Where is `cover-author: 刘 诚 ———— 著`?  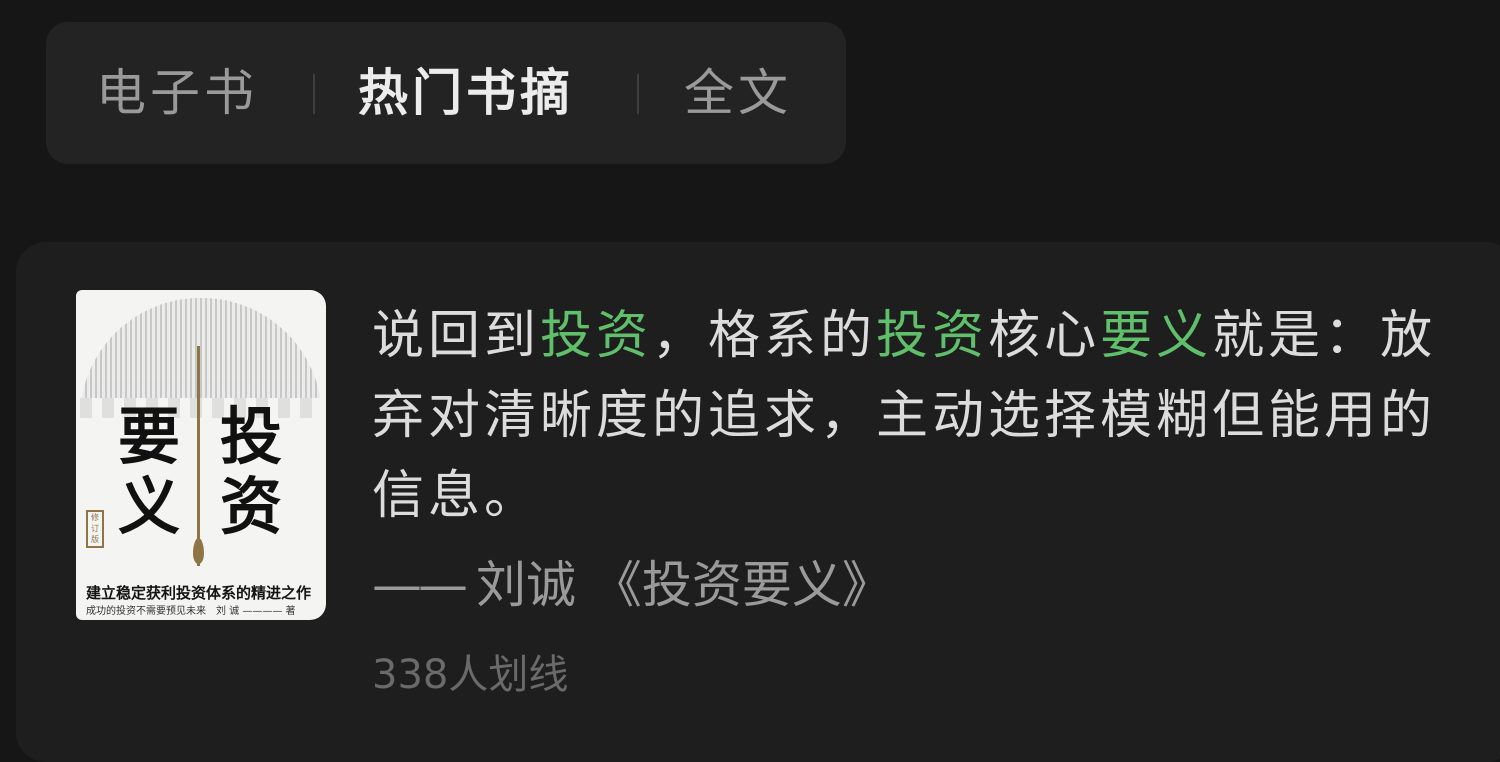 cover-author: 刘 诚 ———— 著 is located at coordinates (256, 611).